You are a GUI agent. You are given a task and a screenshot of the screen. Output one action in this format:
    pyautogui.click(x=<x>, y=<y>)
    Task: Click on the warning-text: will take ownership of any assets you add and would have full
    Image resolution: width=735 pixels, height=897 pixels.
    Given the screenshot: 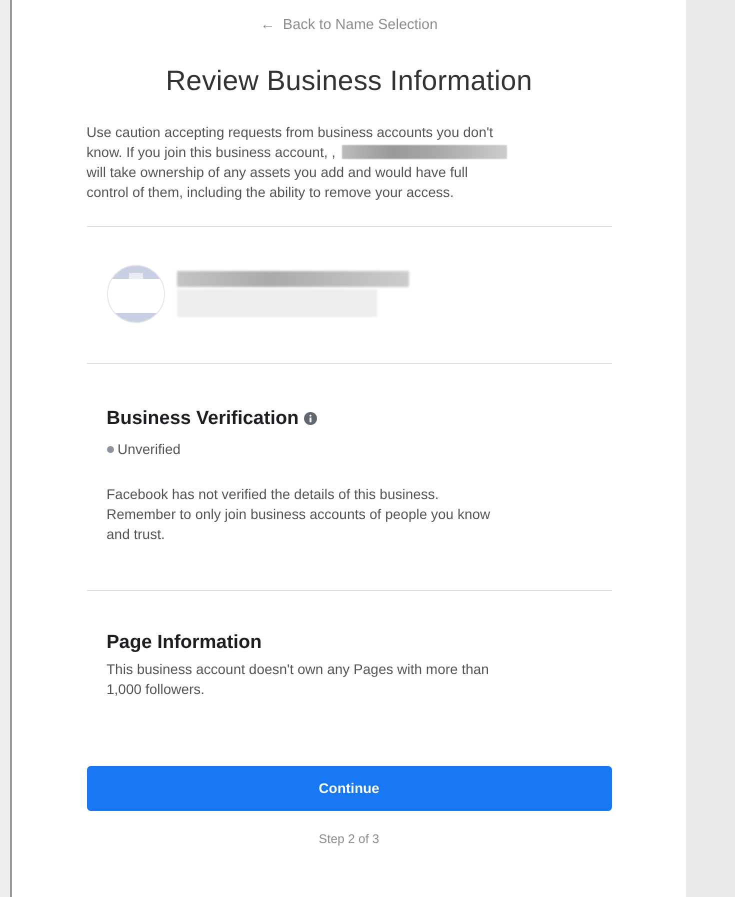 What is the action you would take?
    pyautogui.click(x=277, y=172)
    